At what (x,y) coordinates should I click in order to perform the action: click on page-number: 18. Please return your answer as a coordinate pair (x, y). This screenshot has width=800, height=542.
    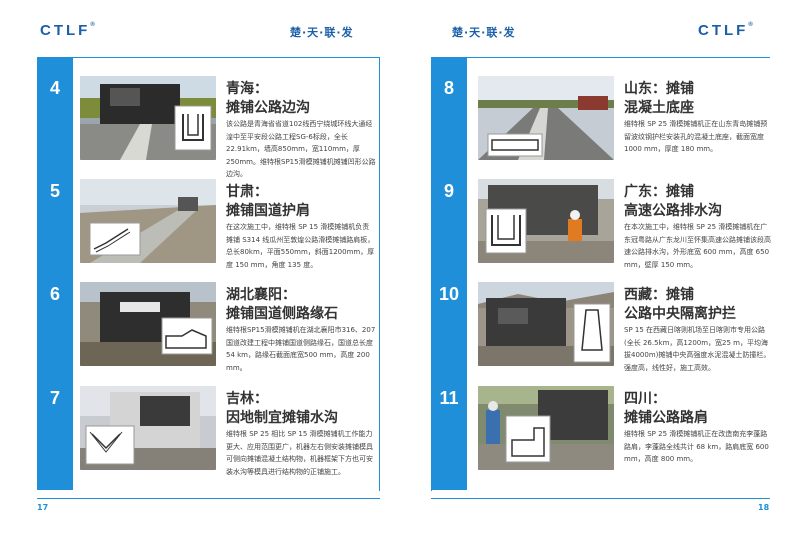
    Looking at the image, I should click on (764, 507).